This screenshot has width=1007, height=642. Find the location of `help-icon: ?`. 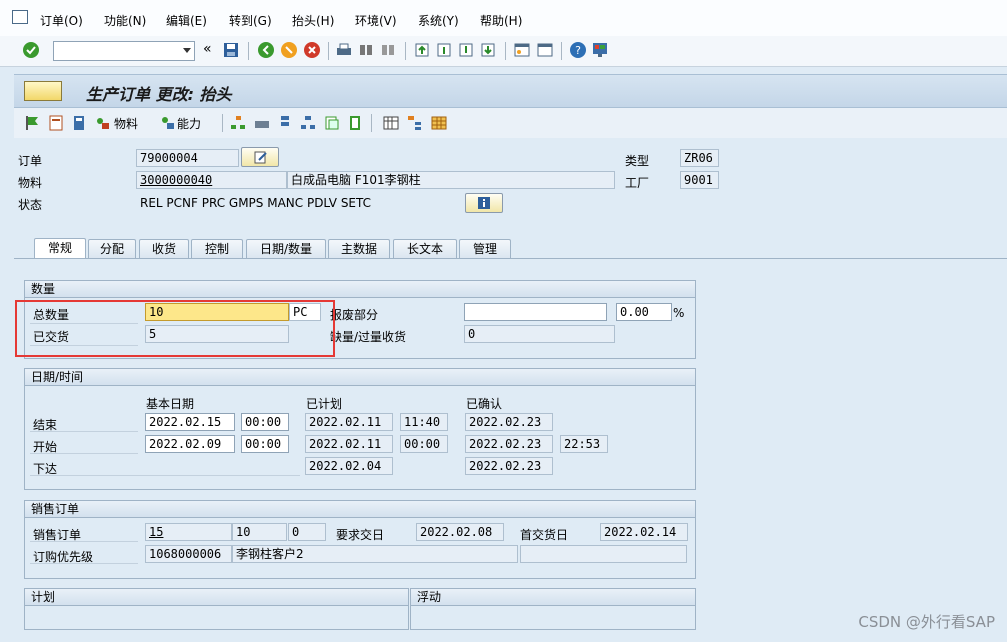

help-icon: ? is located at coordinates (578, 50).